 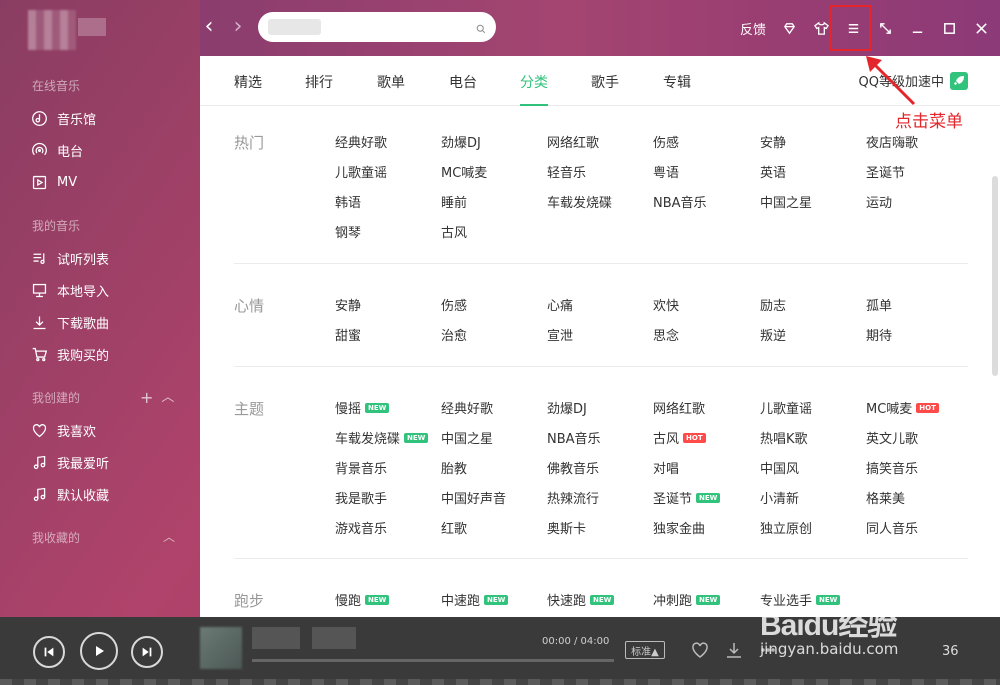 I want to click on category-item: 独立原创, so click(x=786, y=527).